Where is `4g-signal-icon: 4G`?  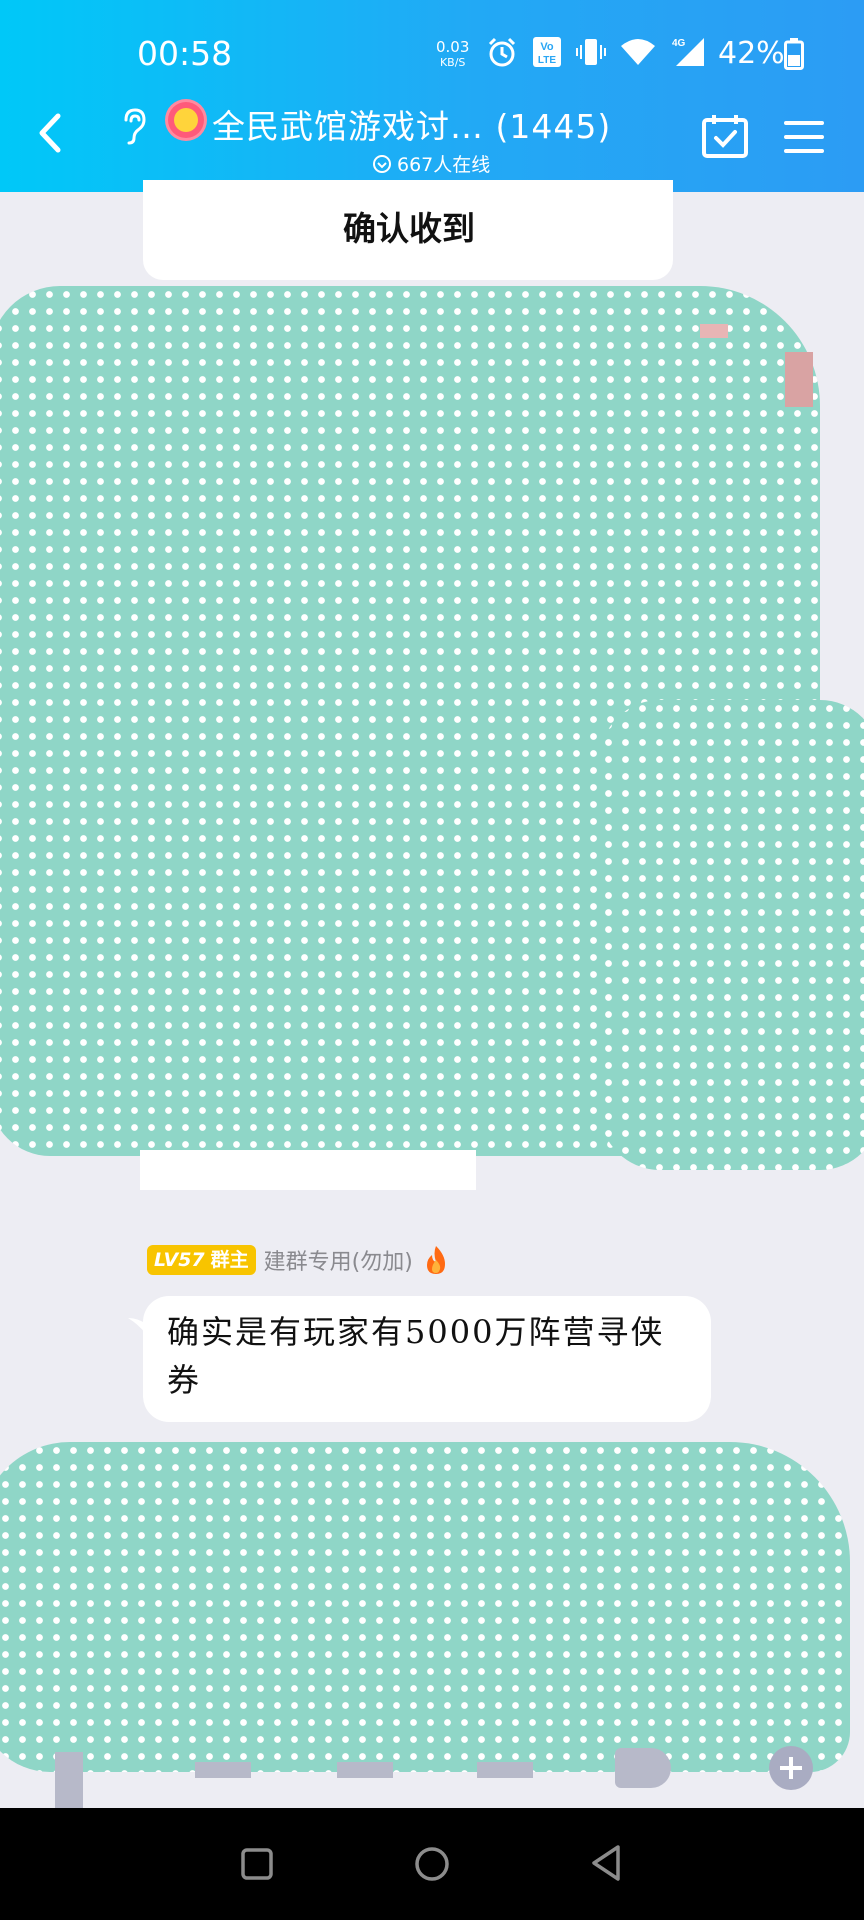 4g-signal-icon: 4G is located at coordinates (688, 52).